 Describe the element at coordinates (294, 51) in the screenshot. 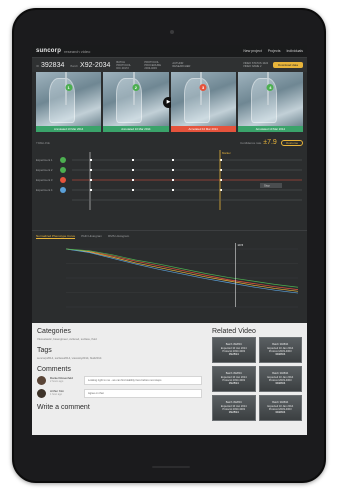

I see `nav-individuals: Individuals` at that location.